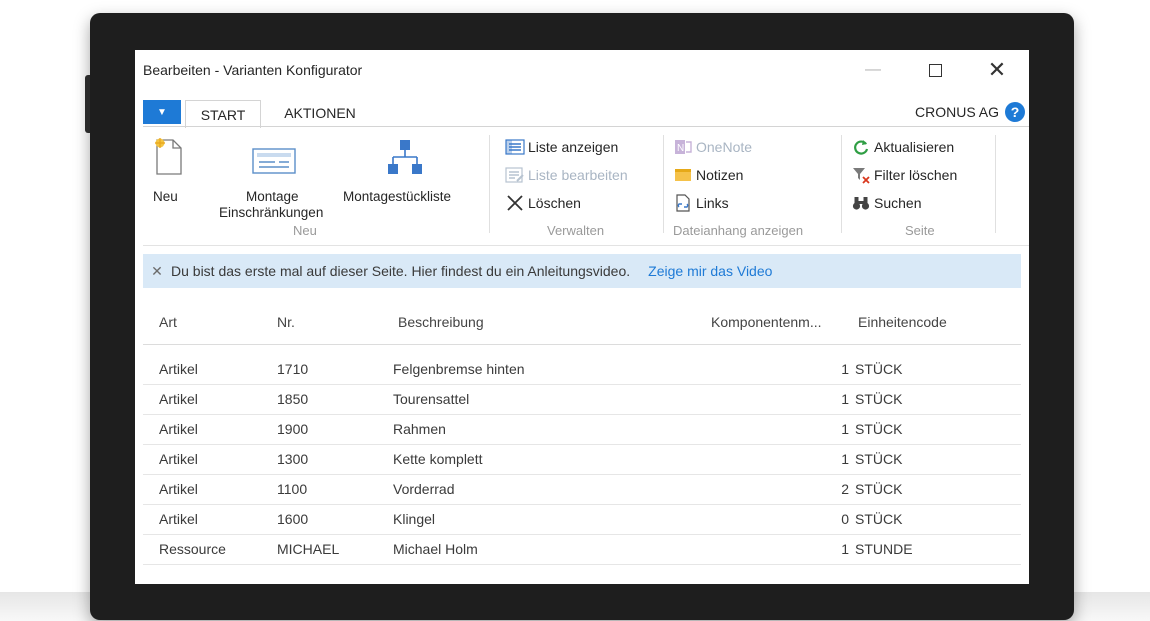  What do you see at coordinates (683, 203) in the screenshot?
I see `links-icon` at bounding box center [683, 203].